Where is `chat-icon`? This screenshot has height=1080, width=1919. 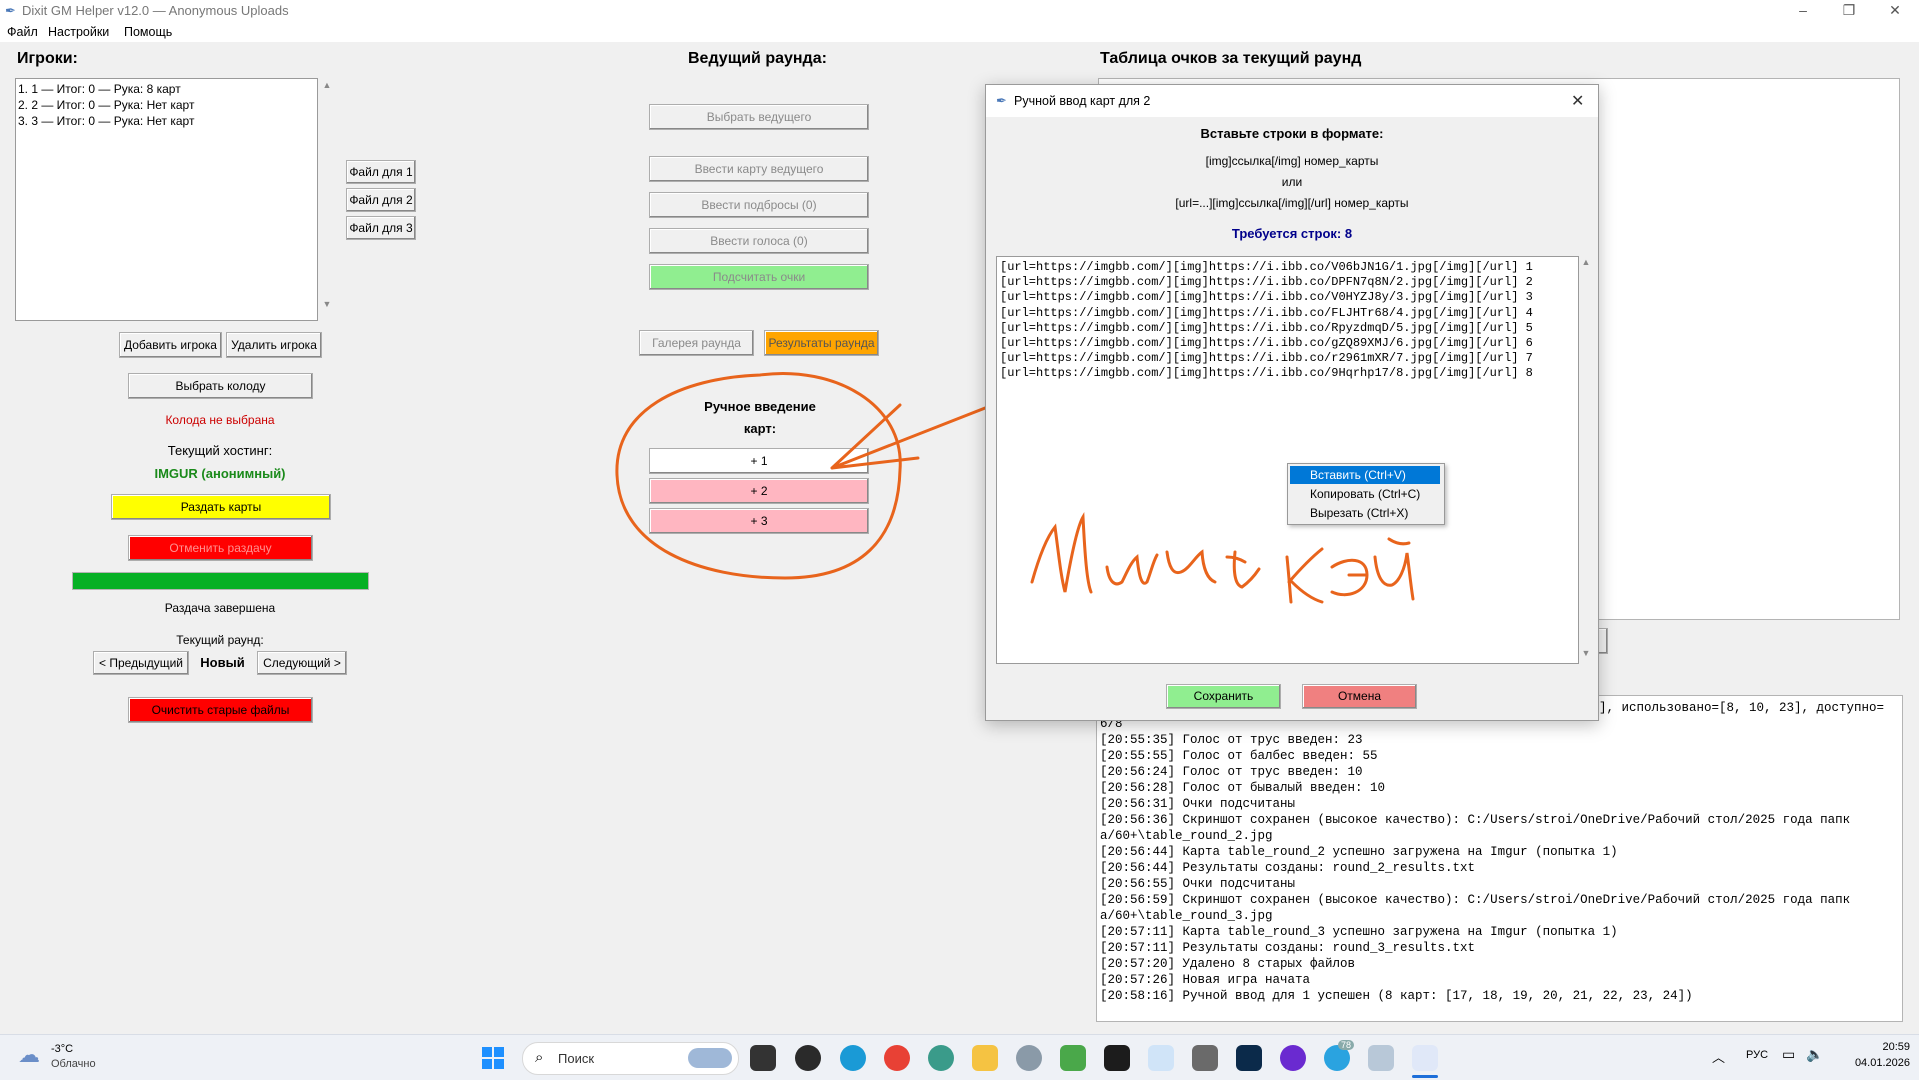 chat-icon is located at coordinates (941, 1058).